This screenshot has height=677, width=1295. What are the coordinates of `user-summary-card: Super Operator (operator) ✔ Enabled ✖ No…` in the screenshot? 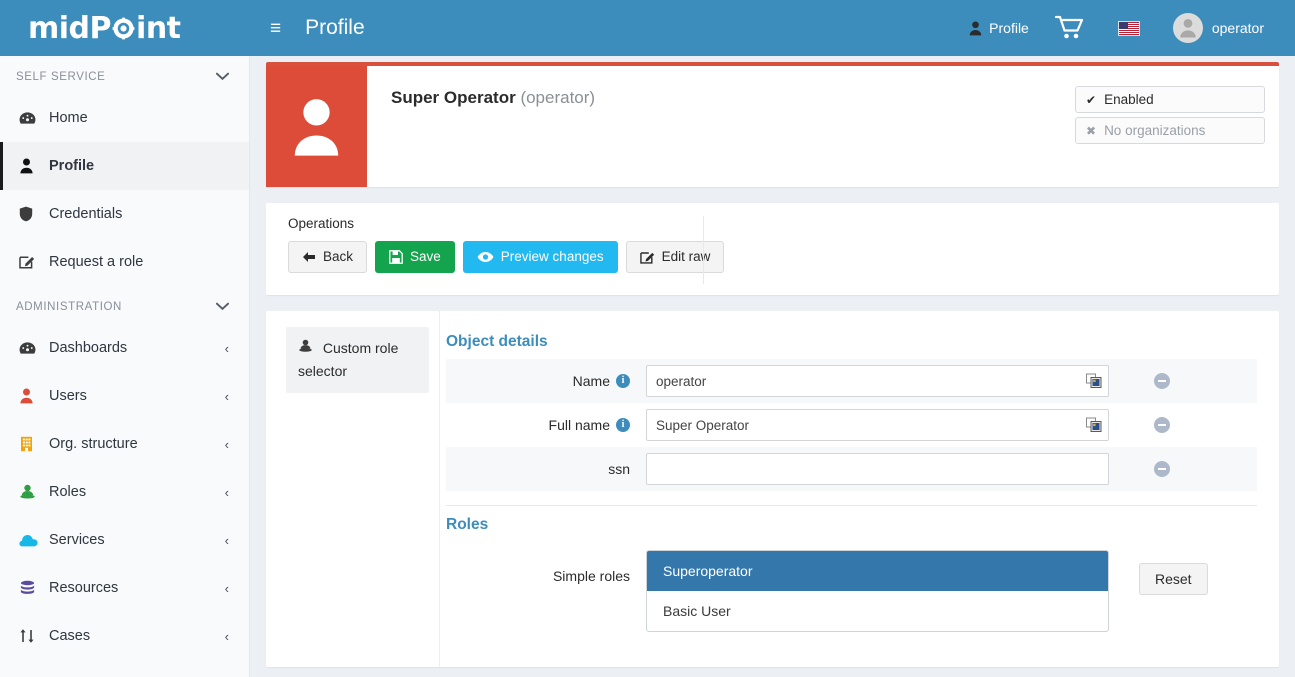 It's located at (772, 124).